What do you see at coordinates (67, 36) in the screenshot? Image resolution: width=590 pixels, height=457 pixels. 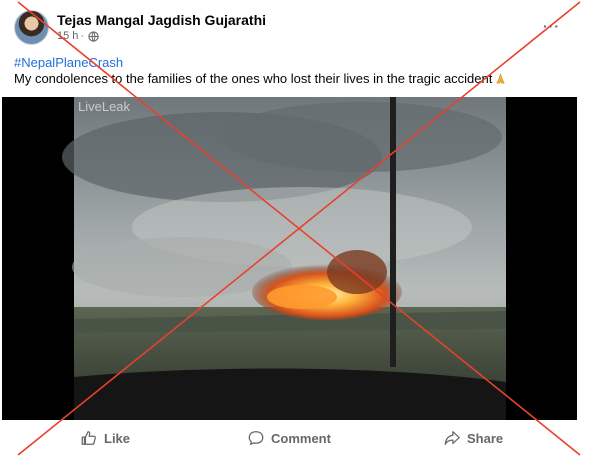 I see `post-time: 15 h` at bounding box center [67, 36].